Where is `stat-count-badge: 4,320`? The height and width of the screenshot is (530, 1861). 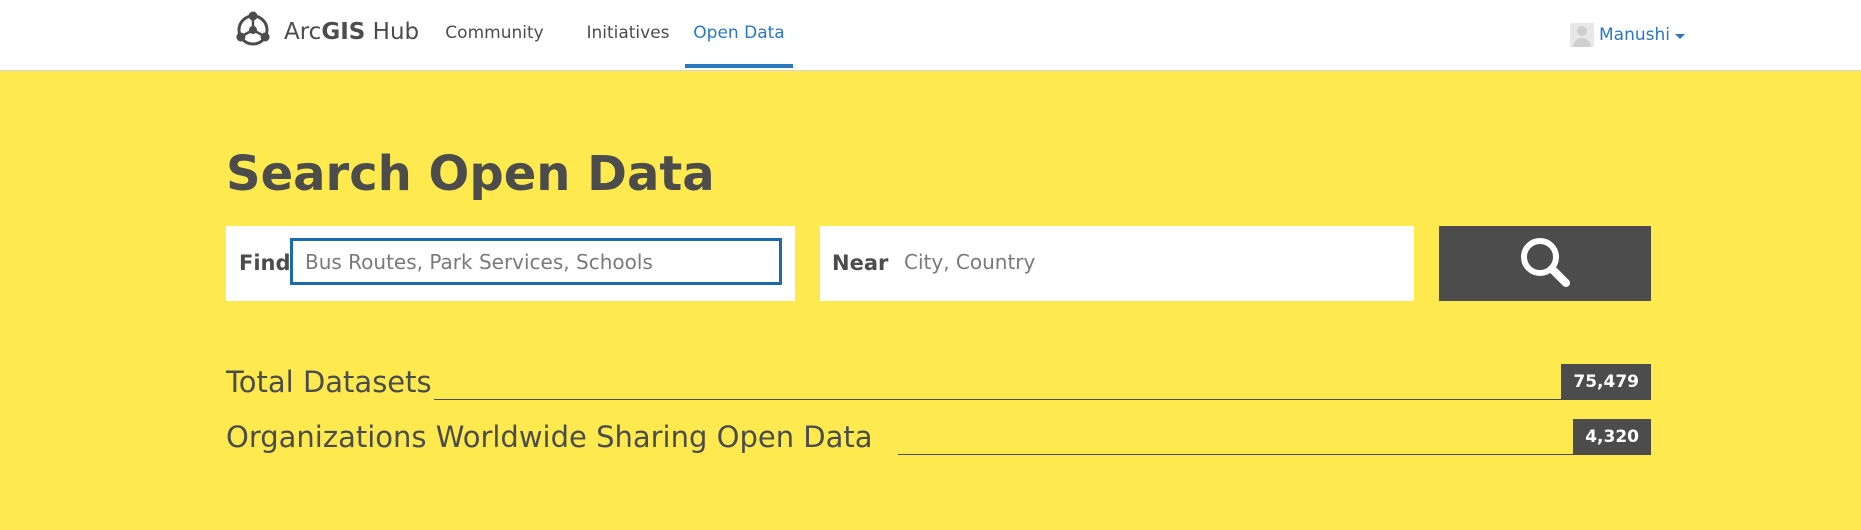
stat-count-badge: 4,320 is located at coordinates (1612, 437).